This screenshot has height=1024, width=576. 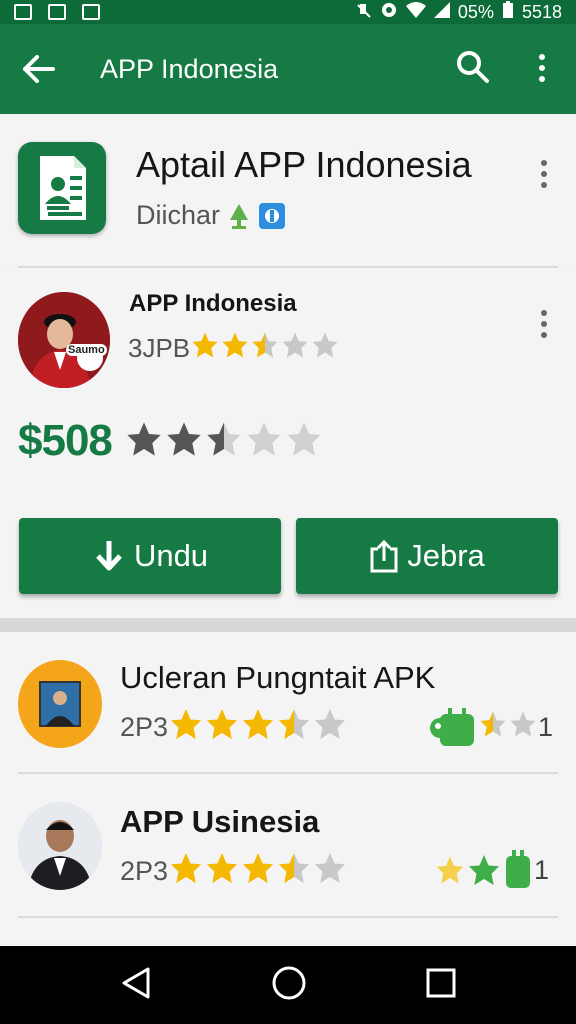 I want to click on document-profile-icon, so click(x=63, y=188).